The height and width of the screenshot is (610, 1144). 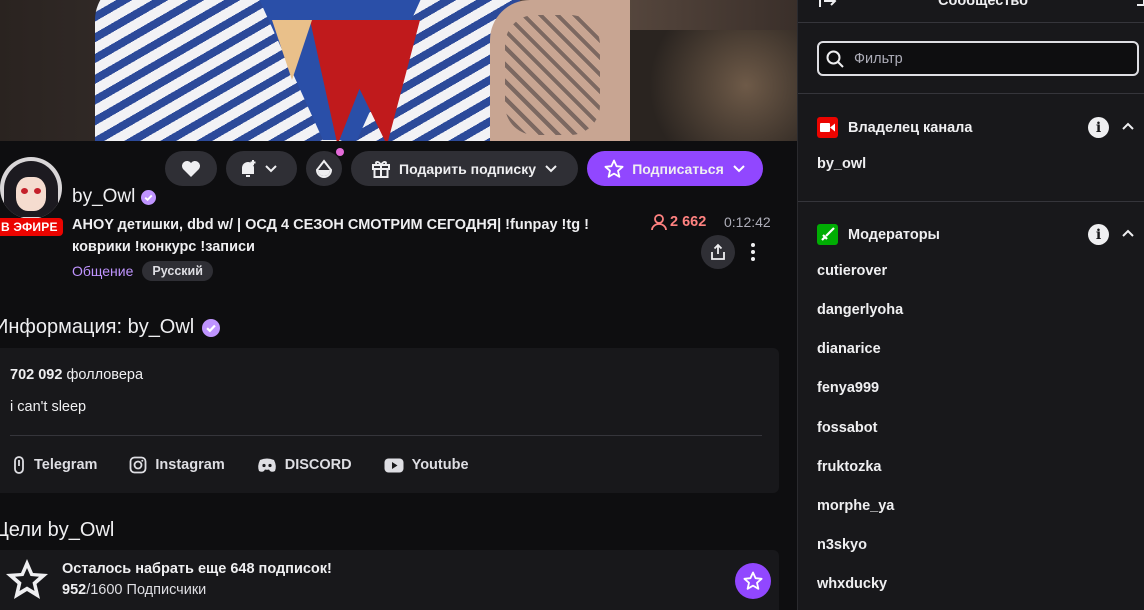 I want to click on channel-actions: Подарить подписку Подписаться, so click(x=464, y=167).